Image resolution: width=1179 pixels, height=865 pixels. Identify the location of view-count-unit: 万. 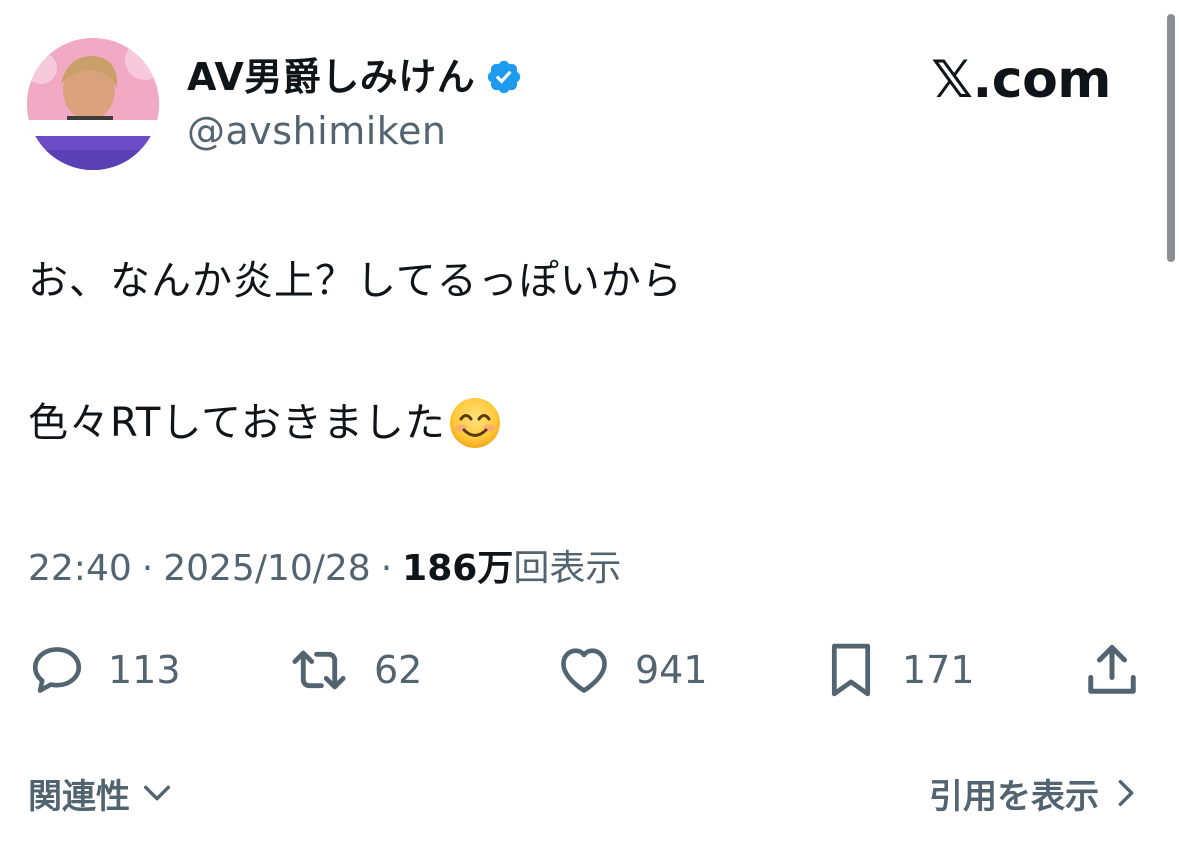
(495, 568).